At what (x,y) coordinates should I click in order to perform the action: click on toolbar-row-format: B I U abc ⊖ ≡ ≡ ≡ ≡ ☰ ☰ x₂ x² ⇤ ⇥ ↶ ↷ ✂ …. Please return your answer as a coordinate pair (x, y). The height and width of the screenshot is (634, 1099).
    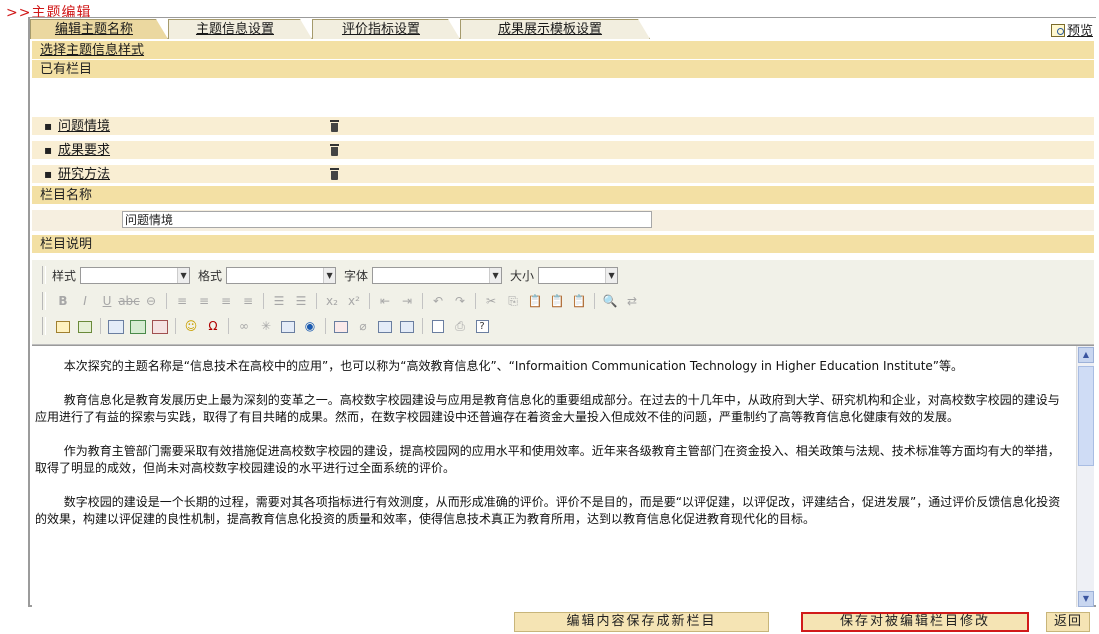
    Looking at the image, I should click on (342, 301).